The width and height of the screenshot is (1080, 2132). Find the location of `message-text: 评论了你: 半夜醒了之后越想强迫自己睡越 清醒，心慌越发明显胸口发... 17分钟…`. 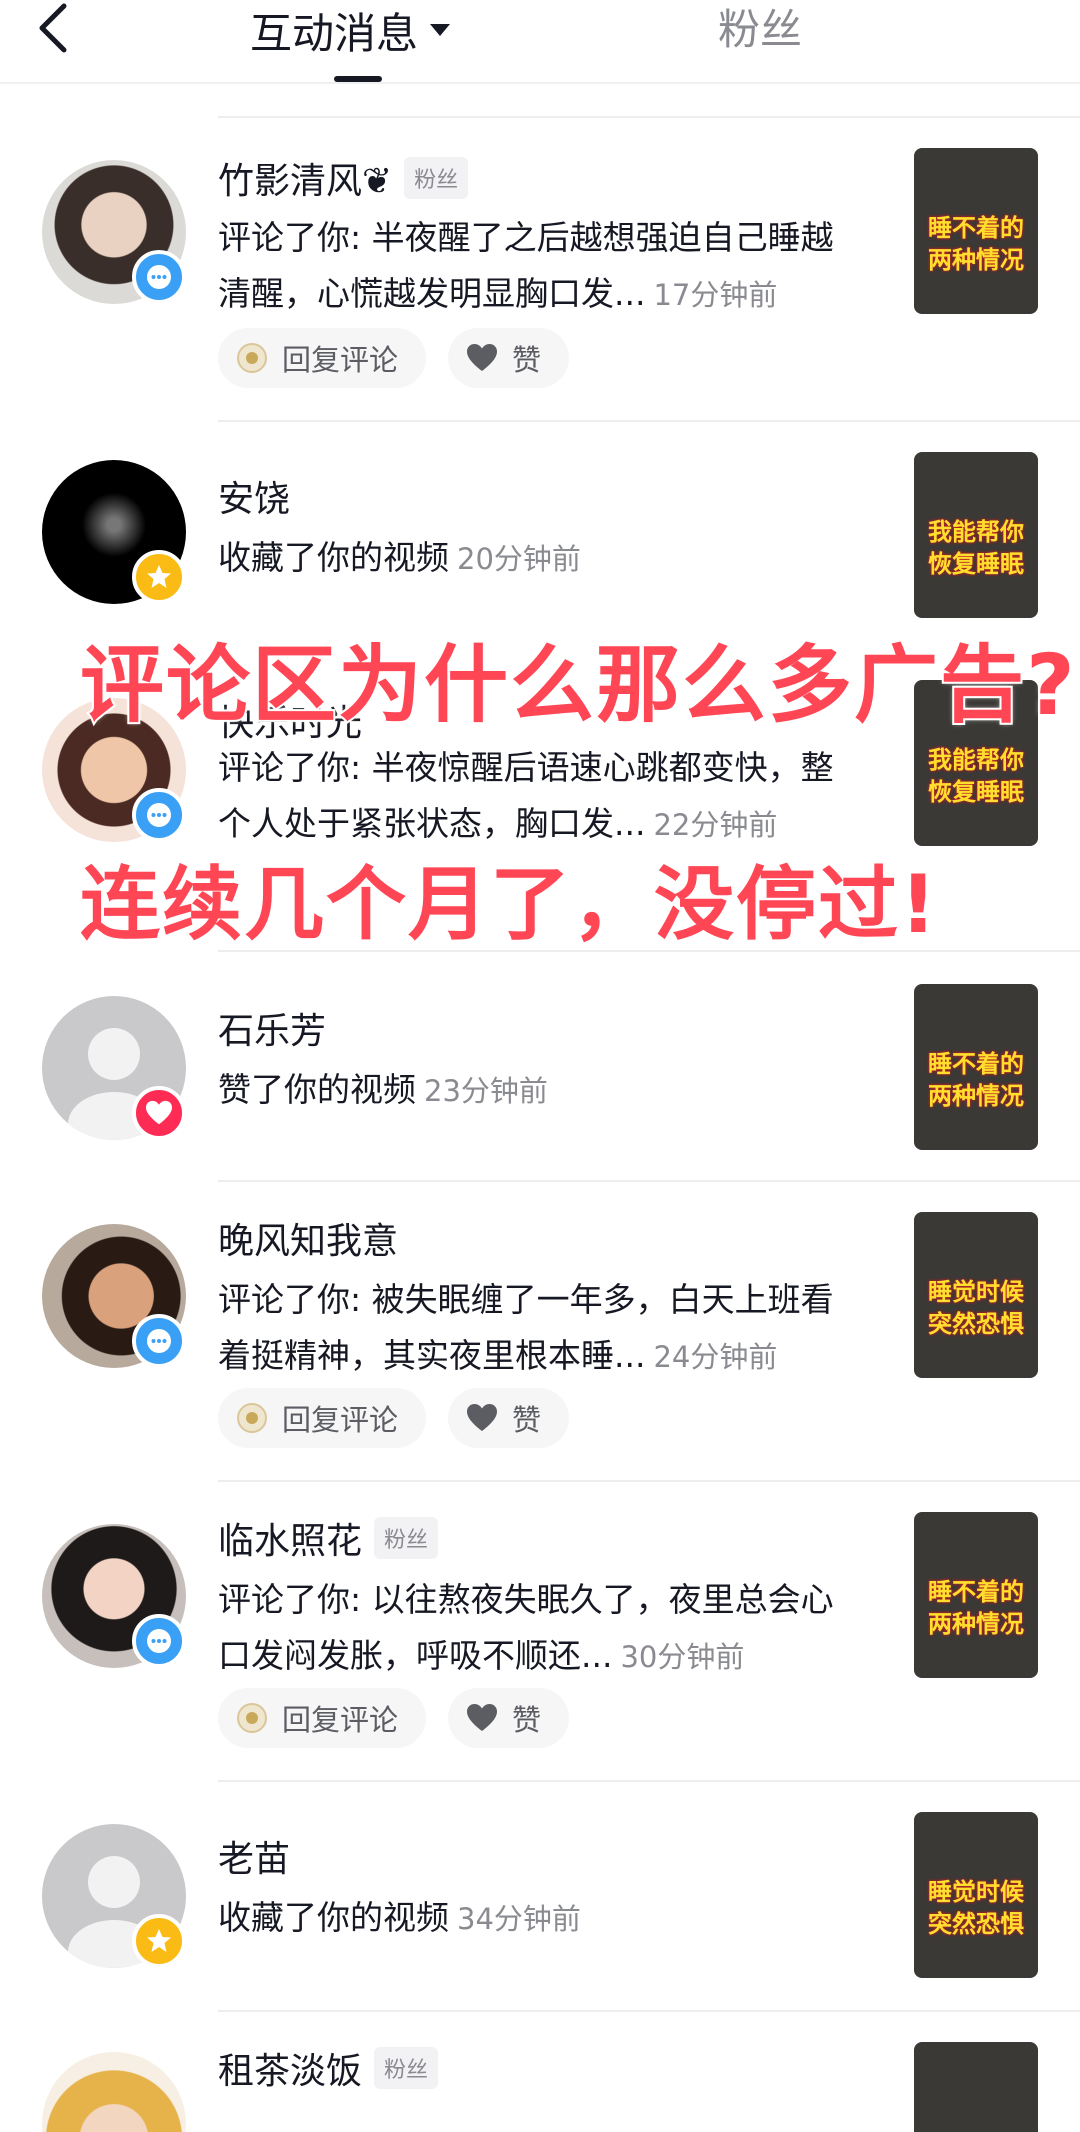

message-text: 评论了你: 半夜醒了之后越想强迫自己睡越 清醒，心慌越发明显胸口发... 17分钟… is located at coordinates (558, 266).